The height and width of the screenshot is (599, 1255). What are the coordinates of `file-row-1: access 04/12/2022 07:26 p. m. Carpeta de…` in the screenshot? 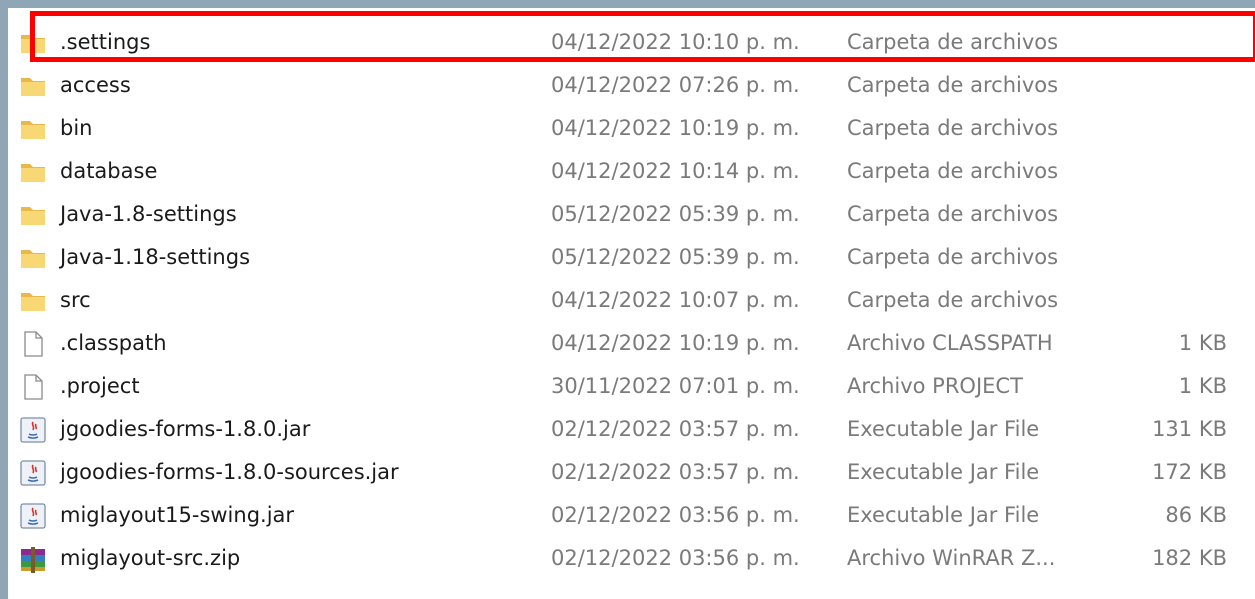 It's located at (631, 85).